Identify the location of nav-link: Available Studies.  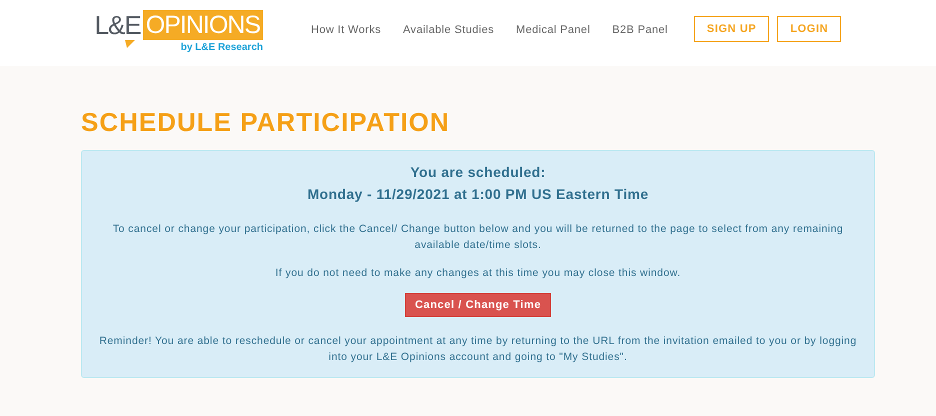
(448, 30).